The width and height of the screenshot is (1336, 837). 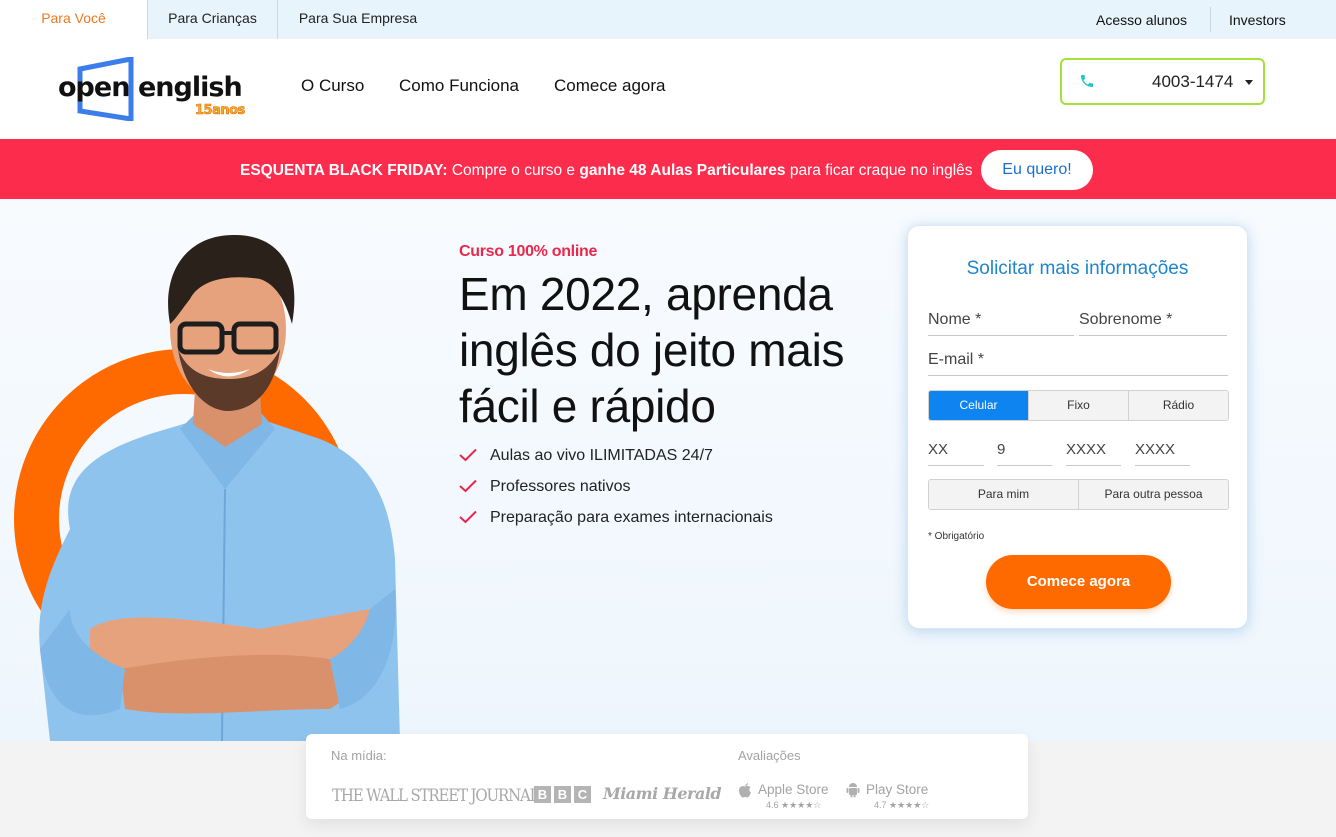 What do you see at coordinates (1037, 170) in the screenshot?
I see `promo-cta-button: Eu quero!` at bounding box center [1037, 170].